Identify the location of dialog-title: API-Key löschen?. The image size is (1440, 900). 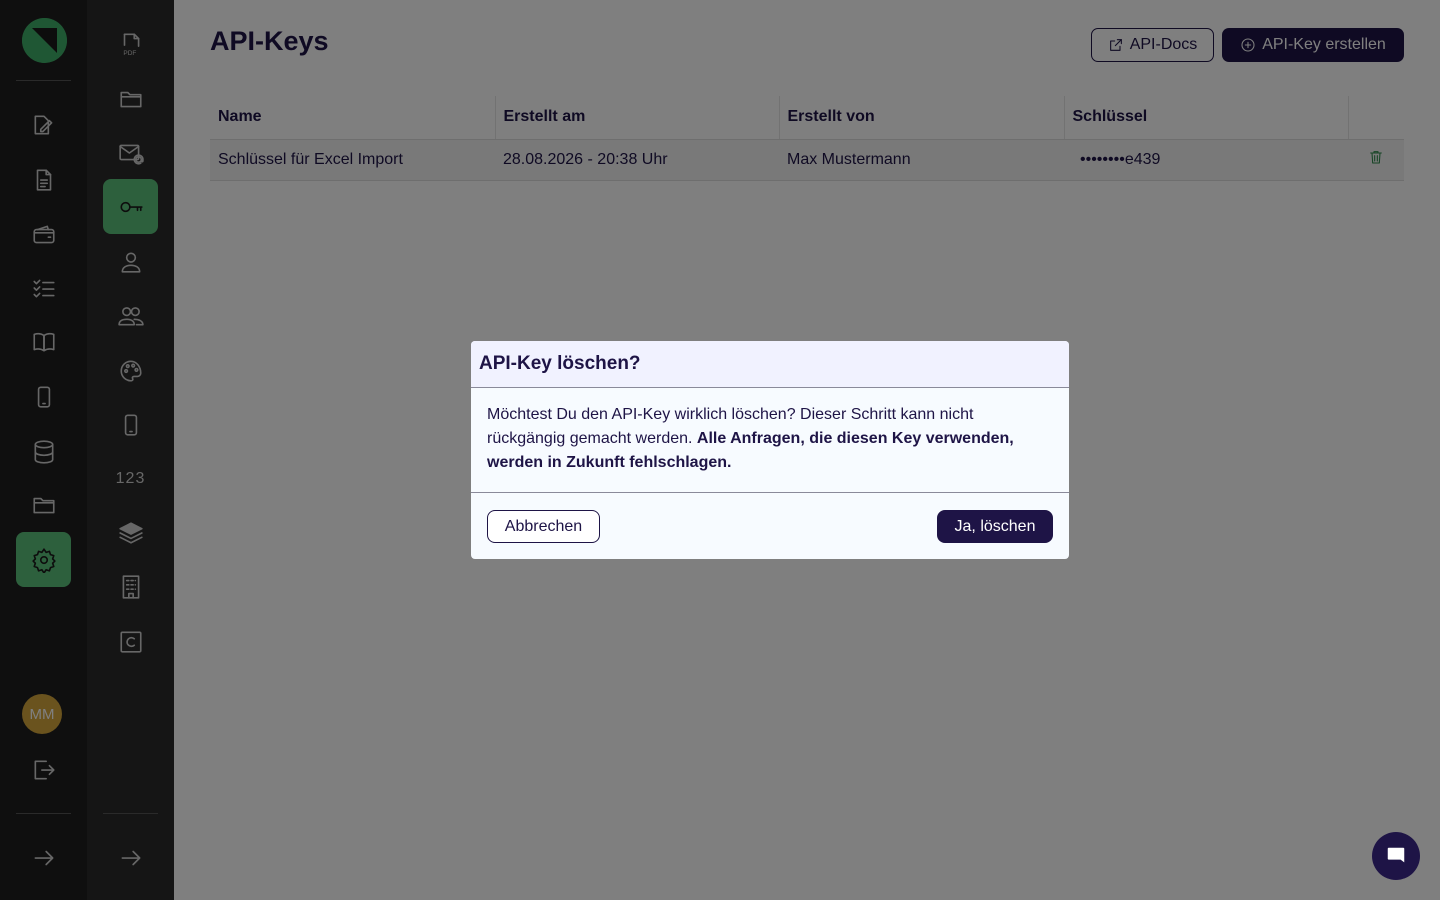
(770, 364).